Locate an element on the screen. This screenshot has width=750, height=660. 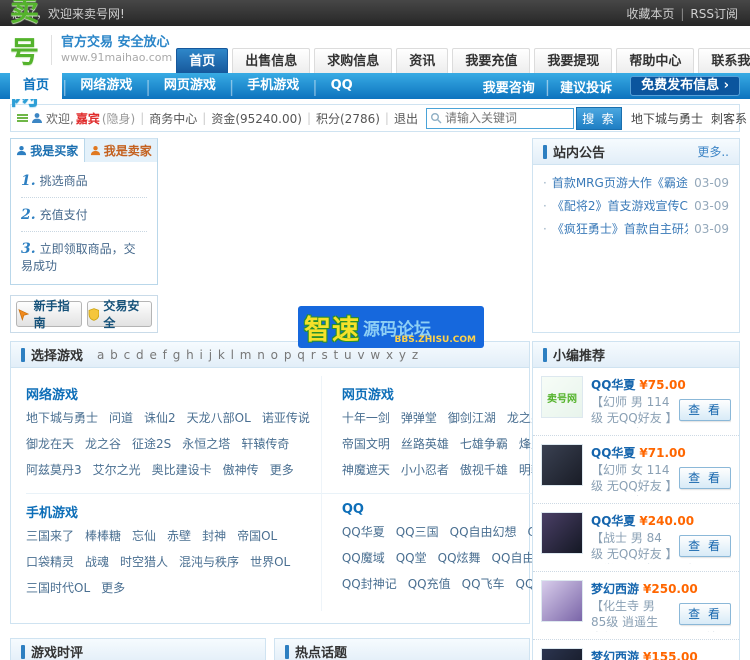
game-link: 时空猎人 is located at coordinates (144, 562).